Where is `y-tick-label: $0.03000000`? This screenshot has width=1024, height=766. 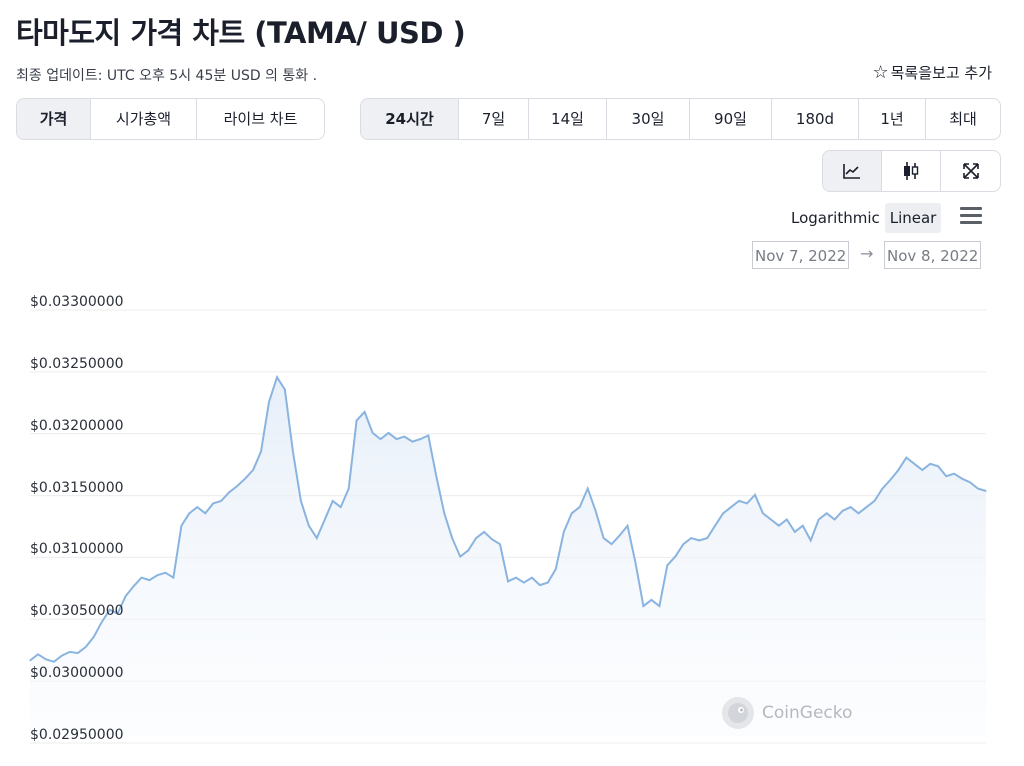 y-tick-label: $0.03000000 is located at coordinates (77, 673).